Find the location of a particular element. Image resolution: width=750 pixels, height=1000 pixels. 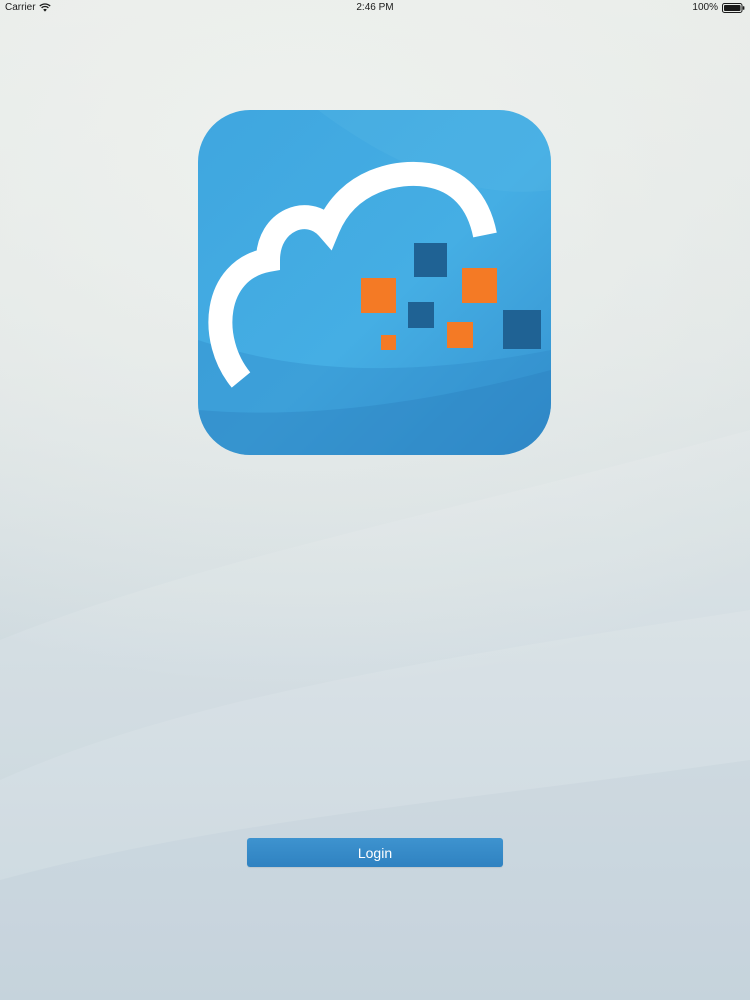

battery-percent: 100% is located at coordinates (705, 7).